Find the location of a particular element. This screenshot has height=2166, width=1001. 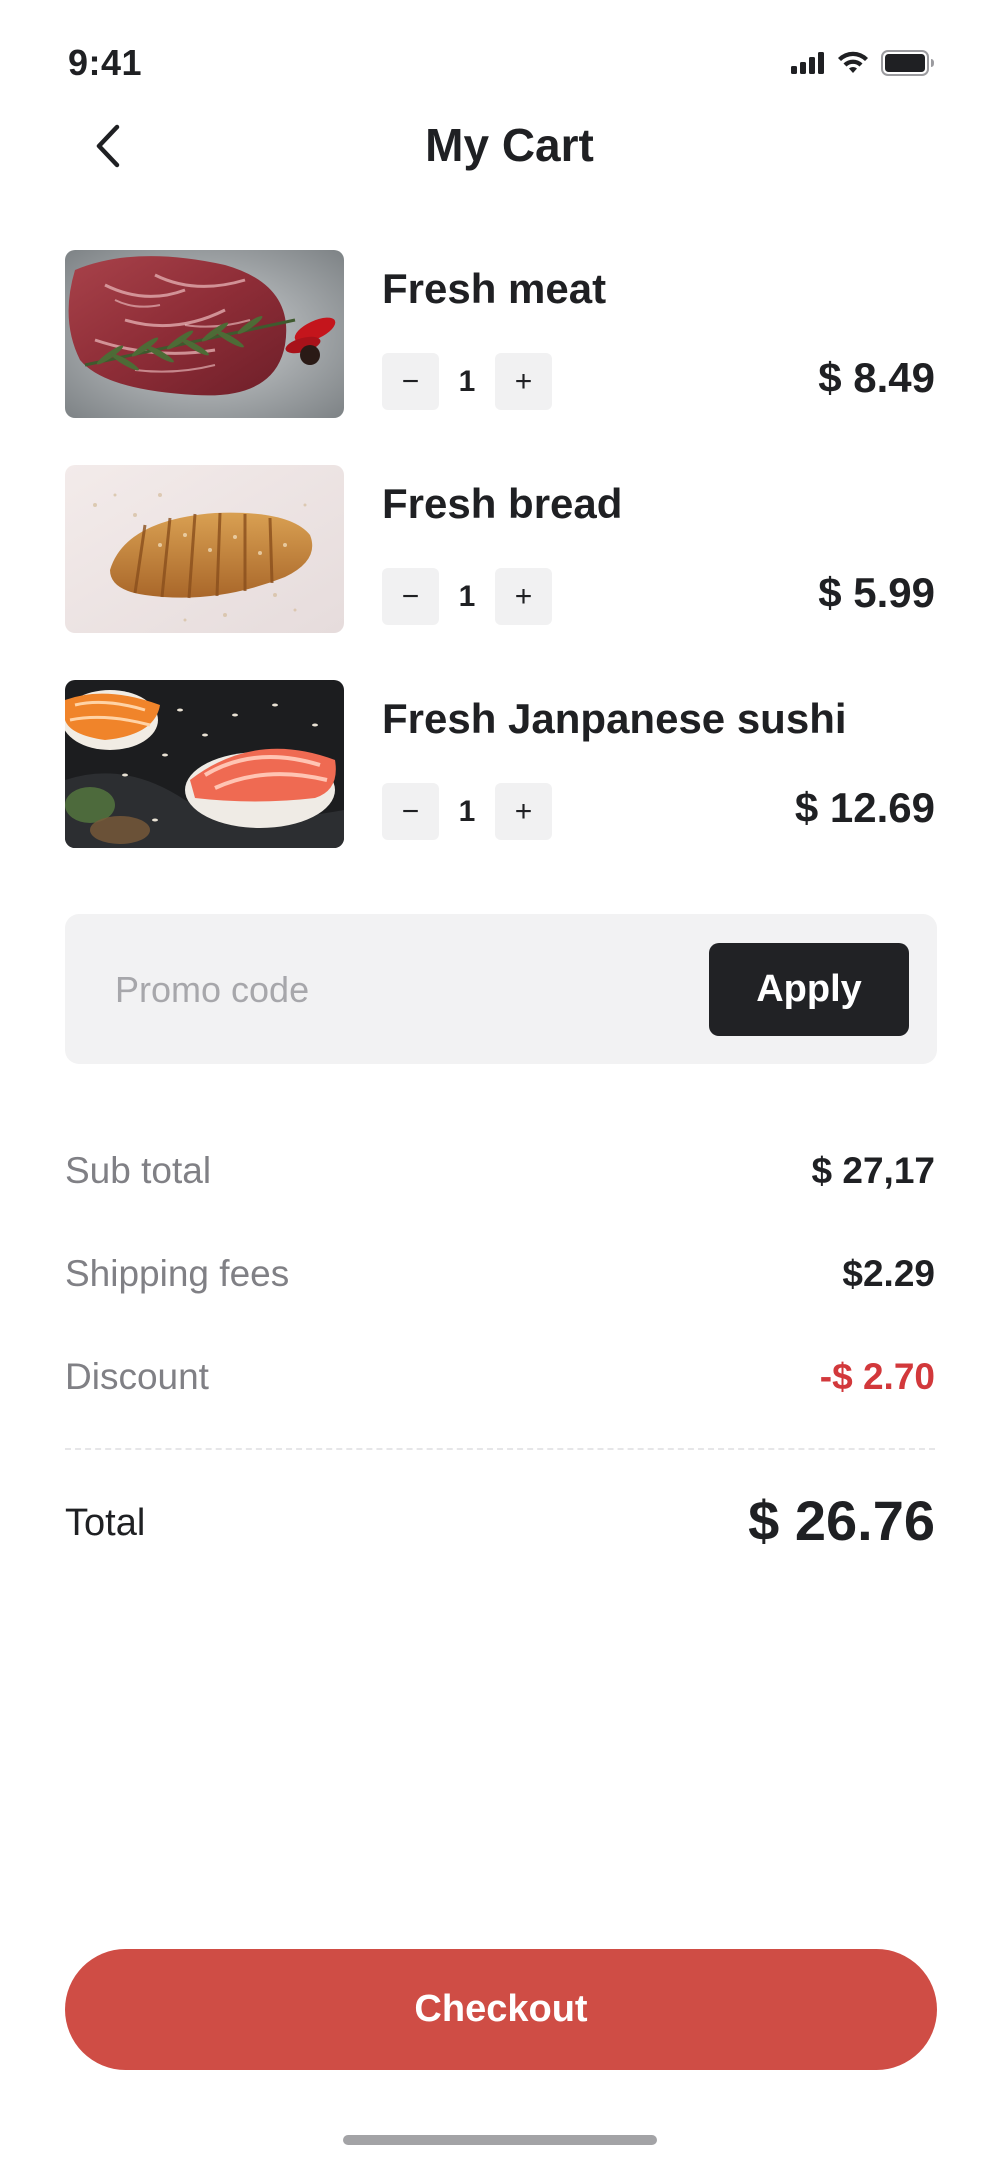

page-title: My Cart is located at coordinates (509, 145).